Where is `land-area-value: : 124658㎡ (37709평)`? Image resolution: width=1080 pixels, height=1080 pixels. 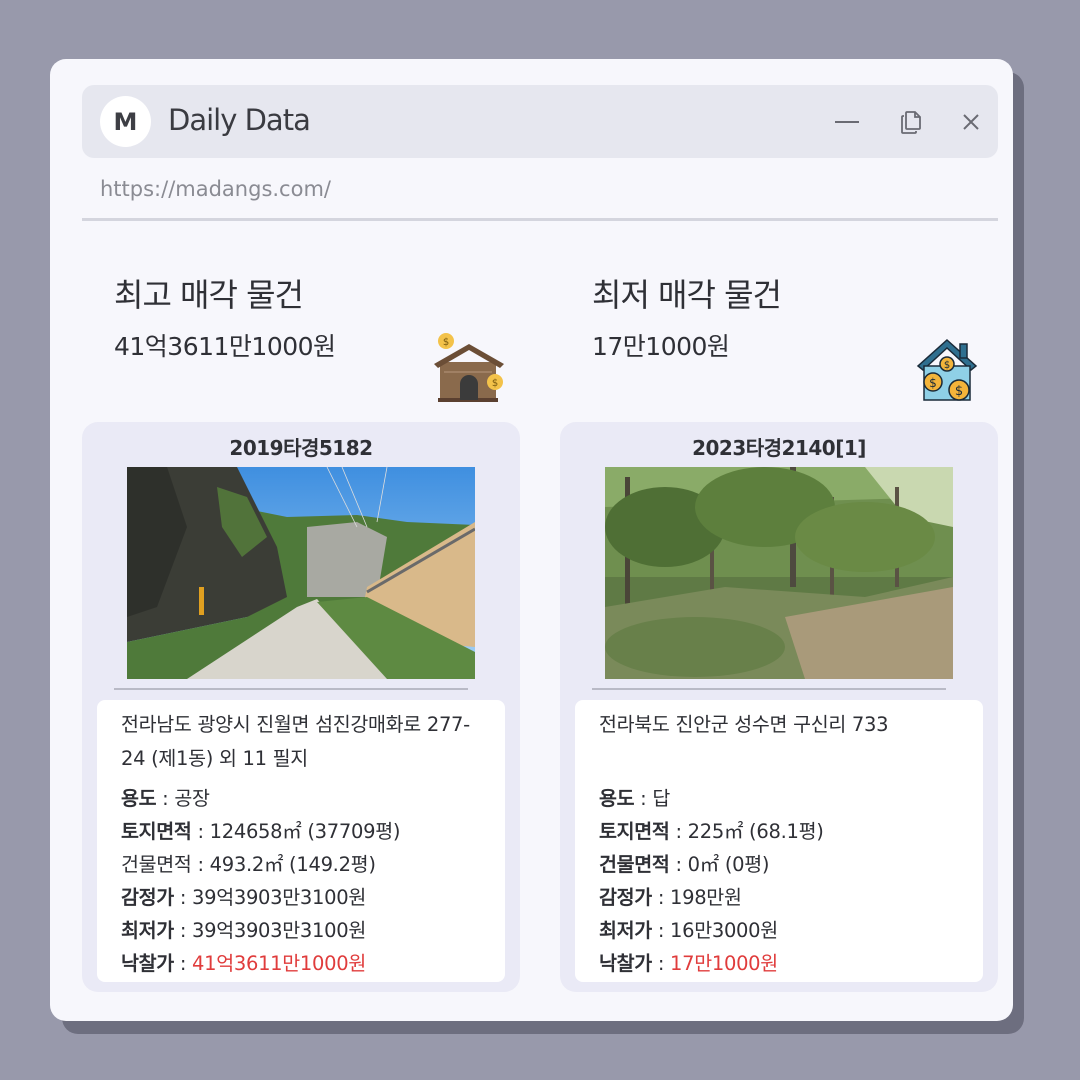 land-area-value: : 124658㎡ (37709평) is located at coordinates (296, 831).